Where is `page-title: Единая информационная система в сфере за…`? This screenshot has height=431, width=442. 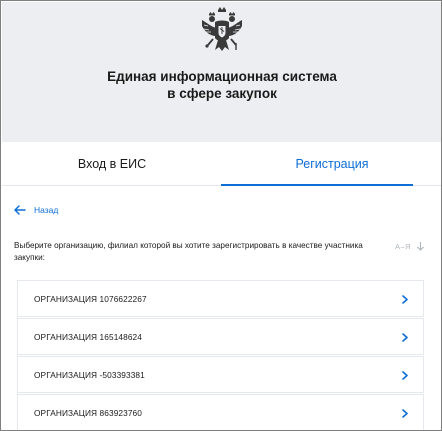 page-title: Единая информационная система в сфере за… is located at coordinates (221, 85).